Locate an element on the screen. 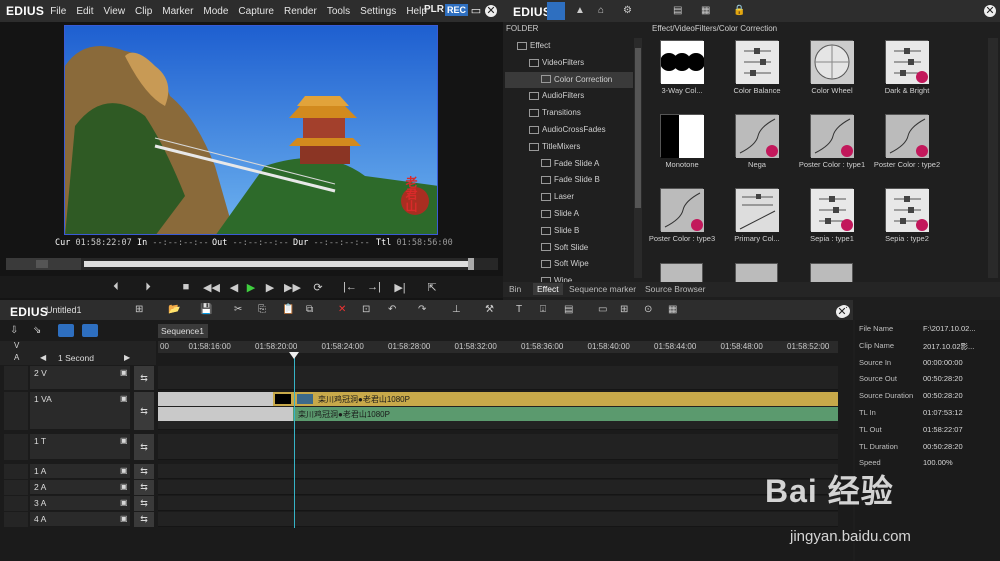 This screenshot has height=561, width=1000. link-icon is located at coordinates (90, 330).